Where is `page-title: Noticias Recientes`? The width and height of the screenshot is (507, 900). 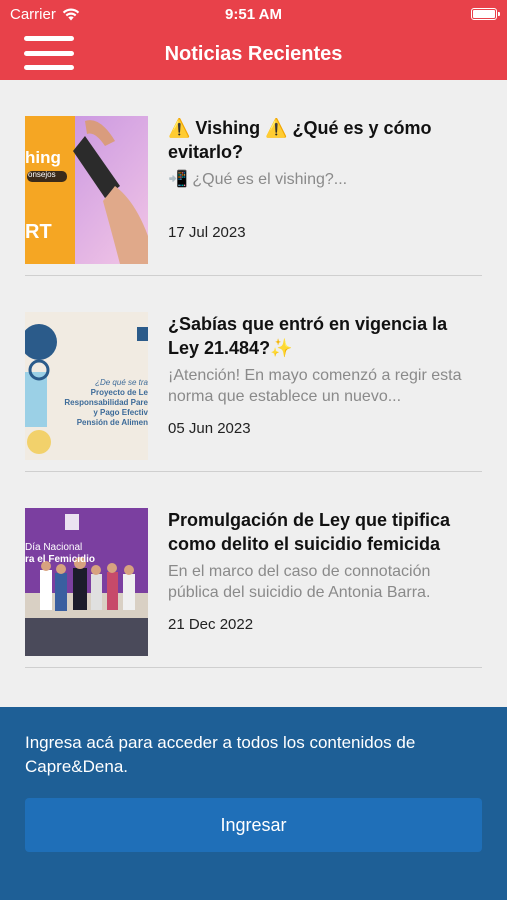 page-title: Noticias Recientes is located at coordinates (253, 53).